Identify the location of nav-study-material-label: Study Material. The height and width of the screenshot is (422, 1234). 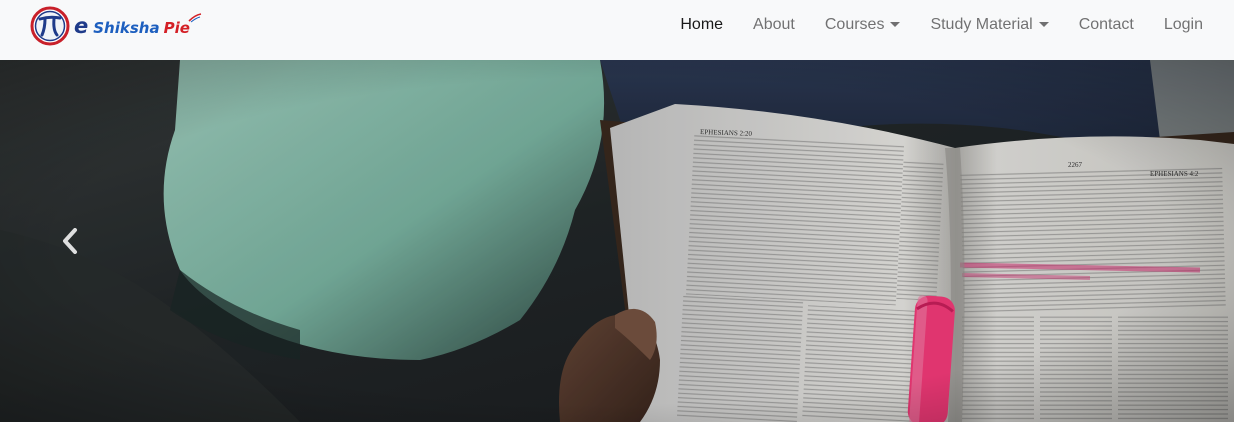
(981, 24).